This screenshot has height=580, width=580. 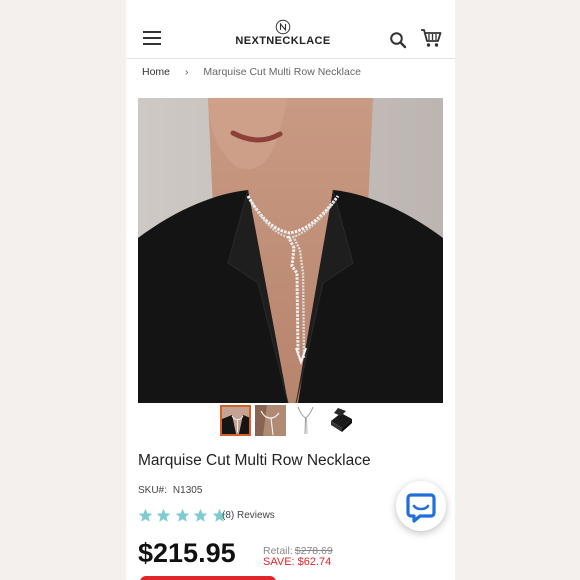 I want to click on product-price: $215.95, so click(x=187, y=553).